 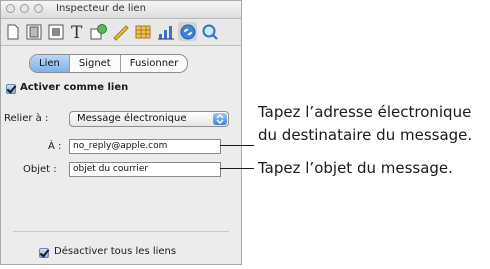 I want to click on to-label: À :, so click(x=55, y=146).